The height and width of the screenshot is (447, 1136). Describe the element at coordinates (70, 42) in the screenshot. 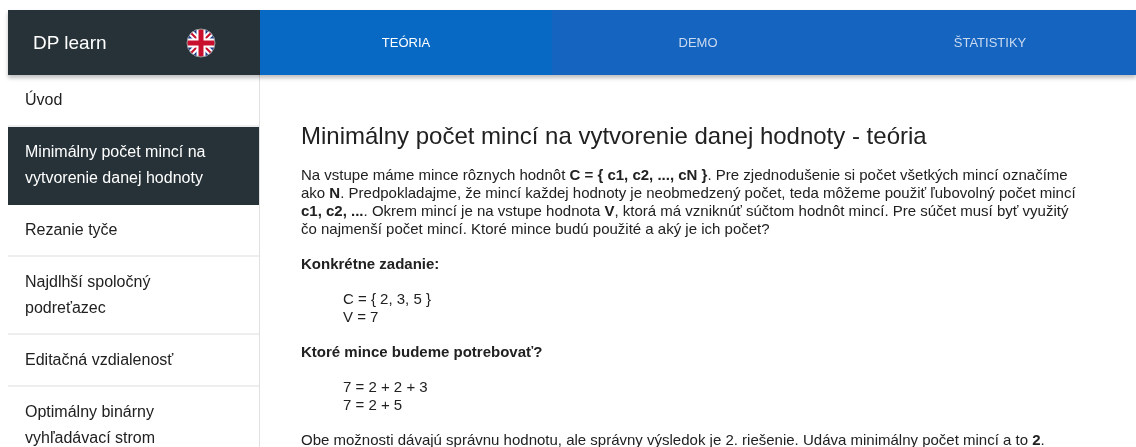

I see `app-title: DP learn` at that location.